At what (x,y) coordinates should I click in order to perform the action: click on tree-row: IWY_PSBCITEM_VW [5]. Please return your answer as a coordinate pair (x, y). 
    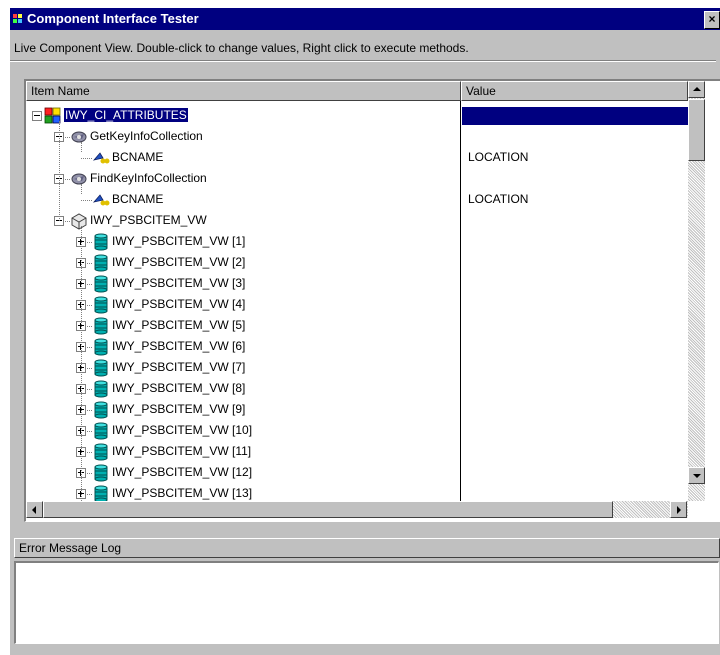
    Looking at the image, I should click on (356, 325).